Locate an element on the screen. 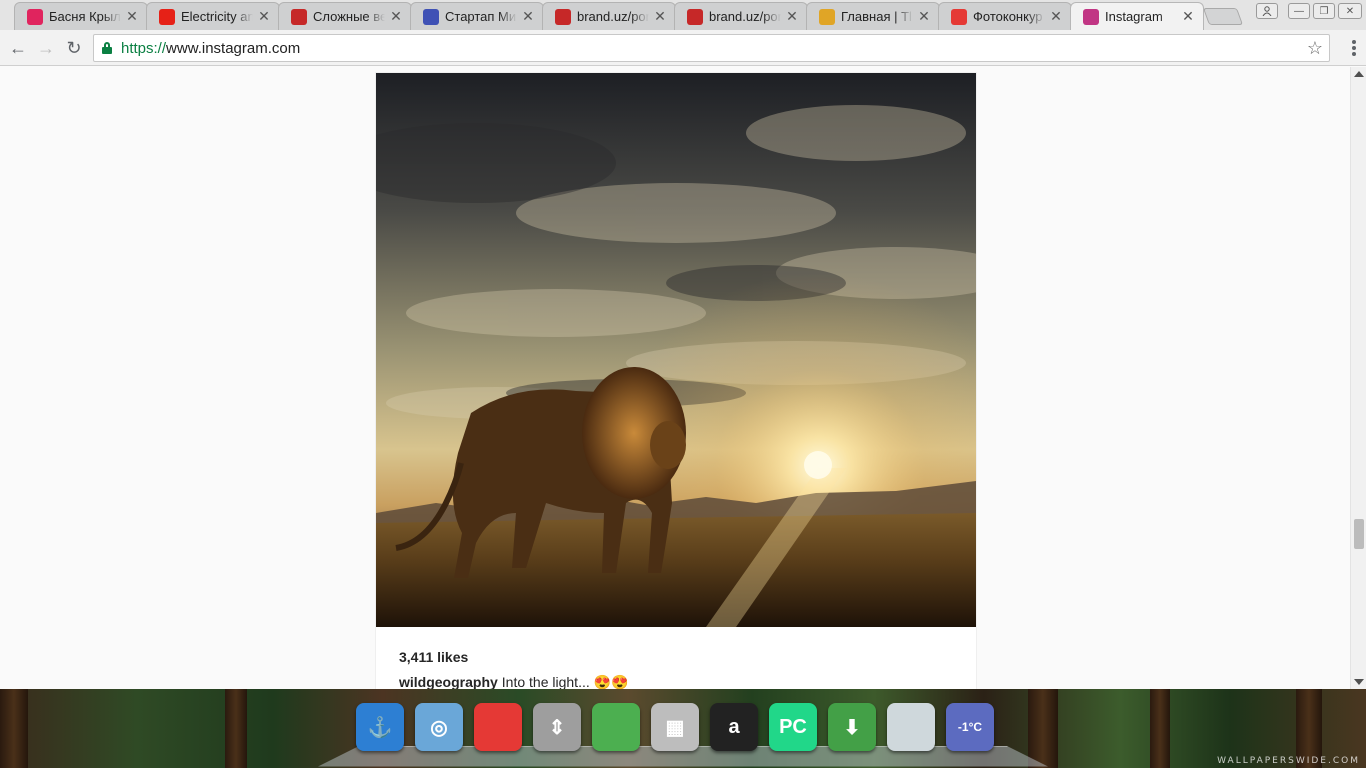 The image size is (1366, 768). wallpaper-watermark: WALLPAPERSWIDE.COM is located at coordinates (1288, 761).